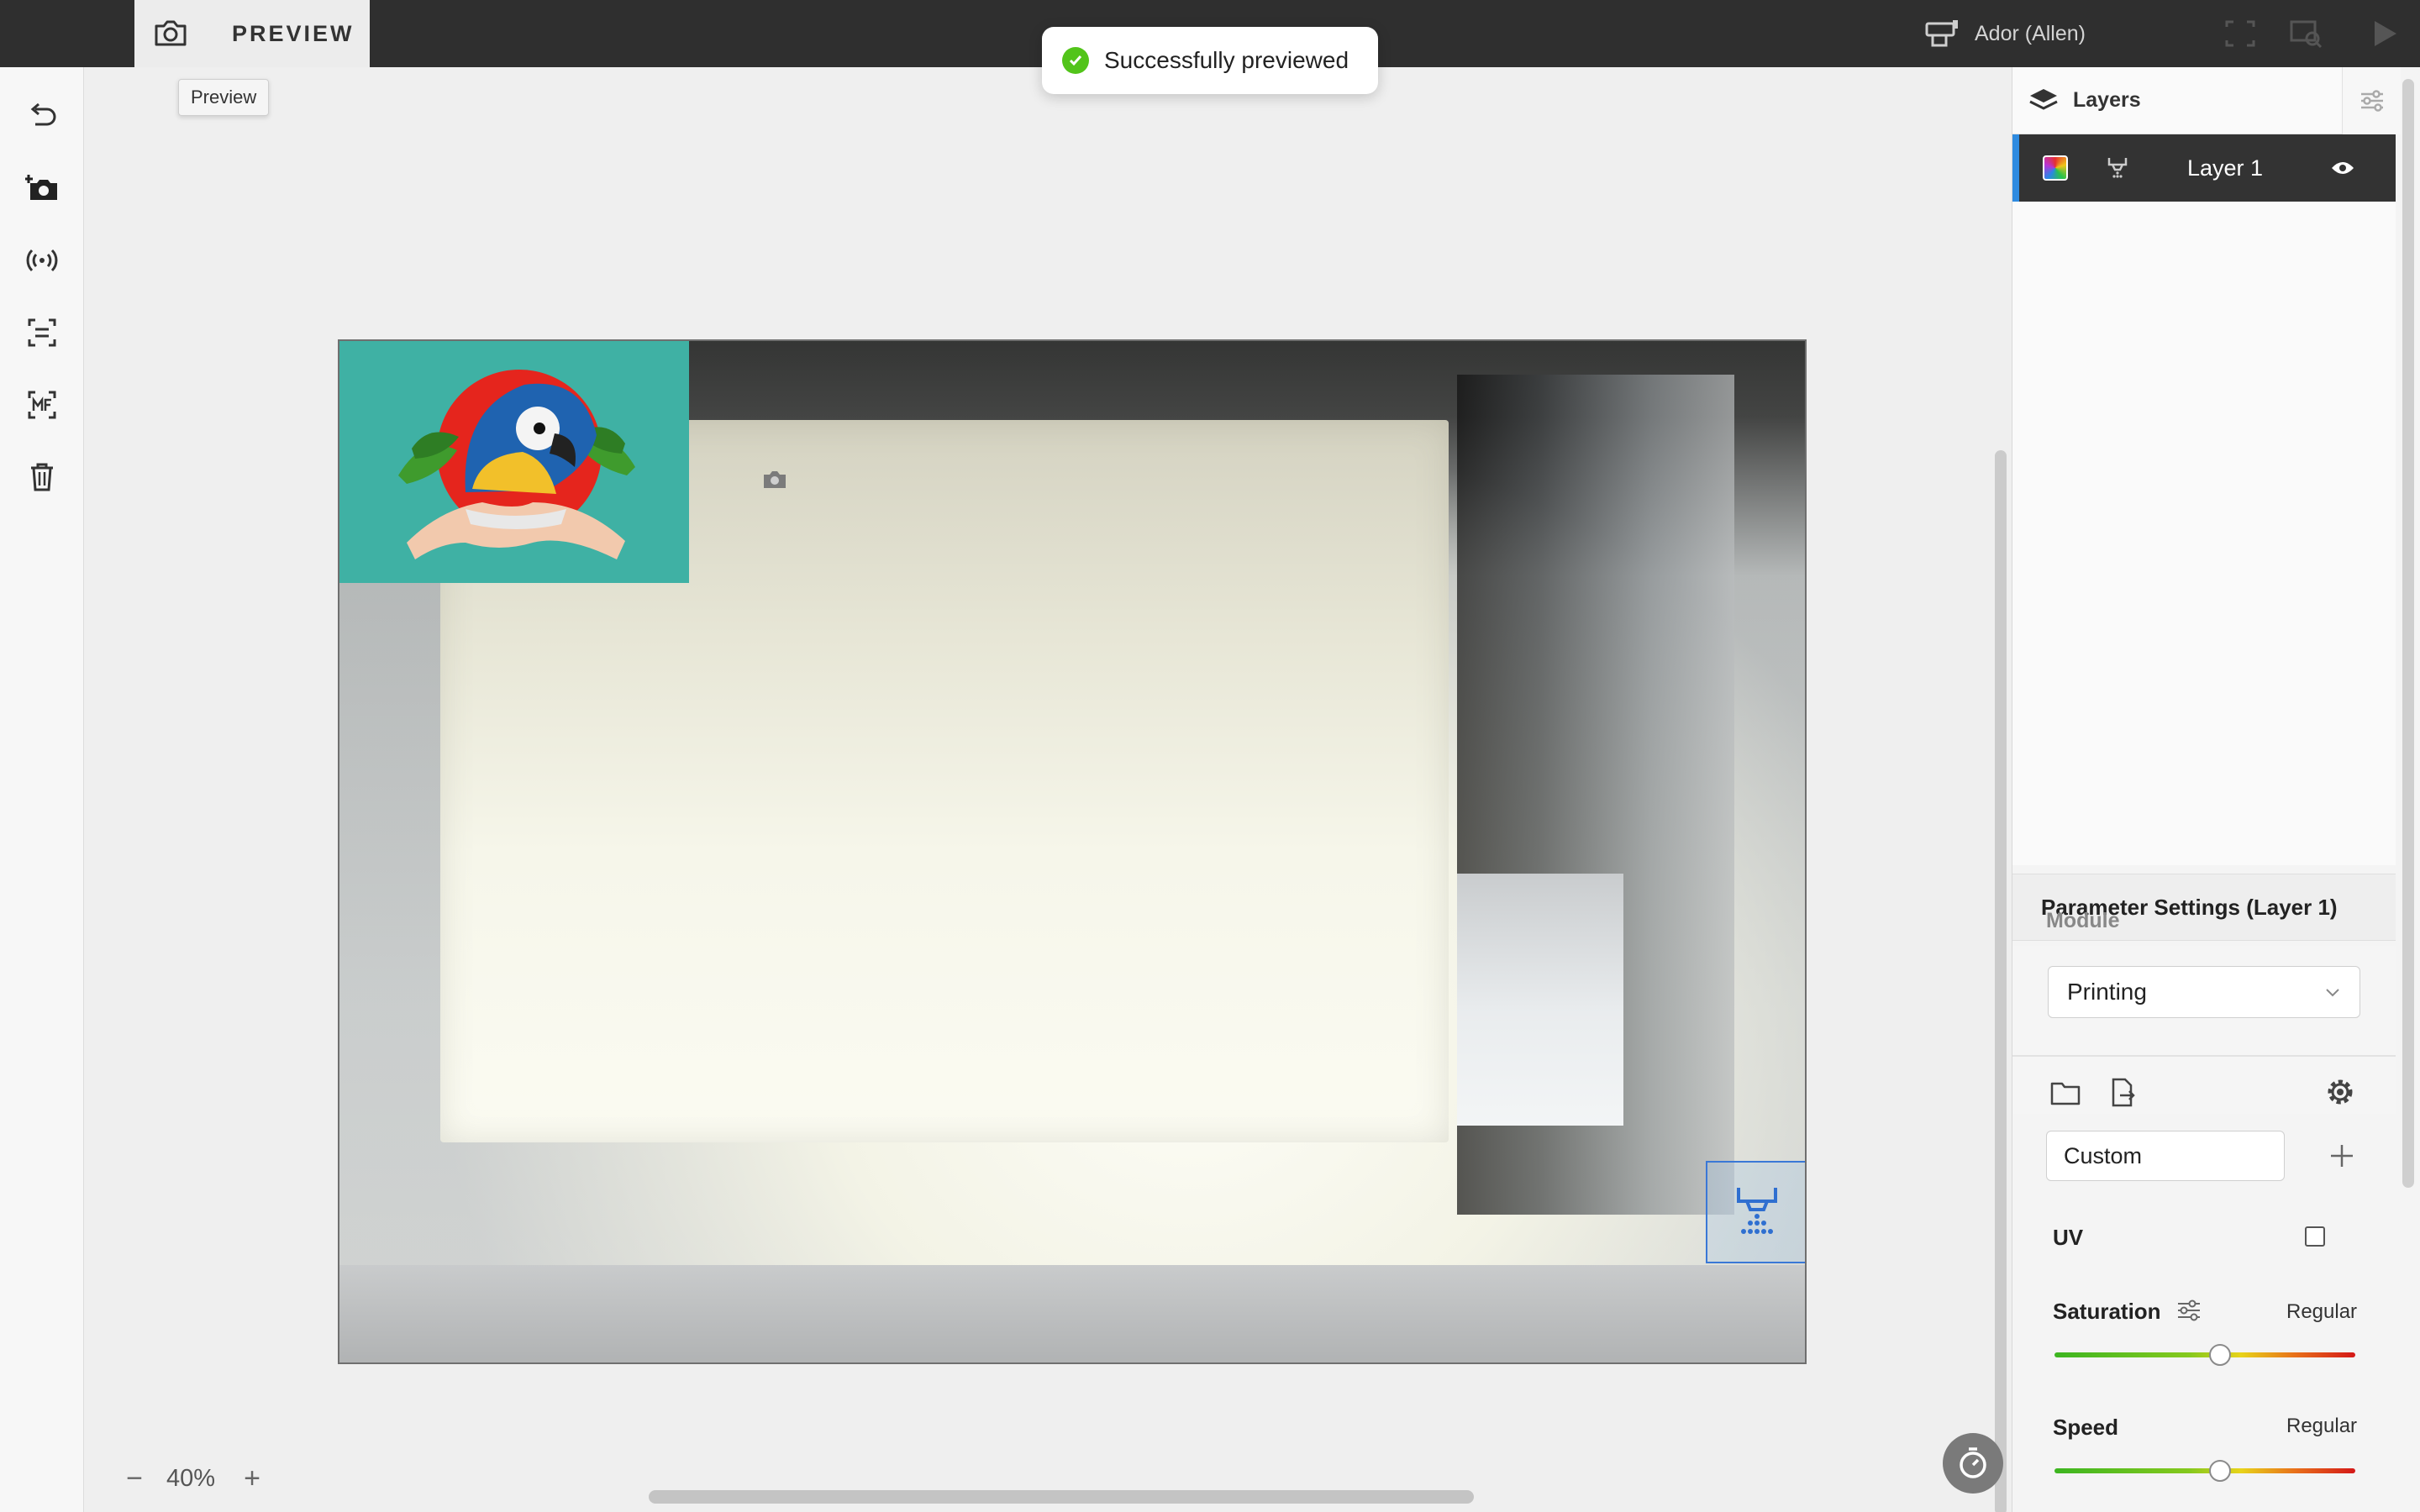 The width and height of the screenshot is (2420, 1512). I want to click on zoom-in-button: +, so click(253, 1478).